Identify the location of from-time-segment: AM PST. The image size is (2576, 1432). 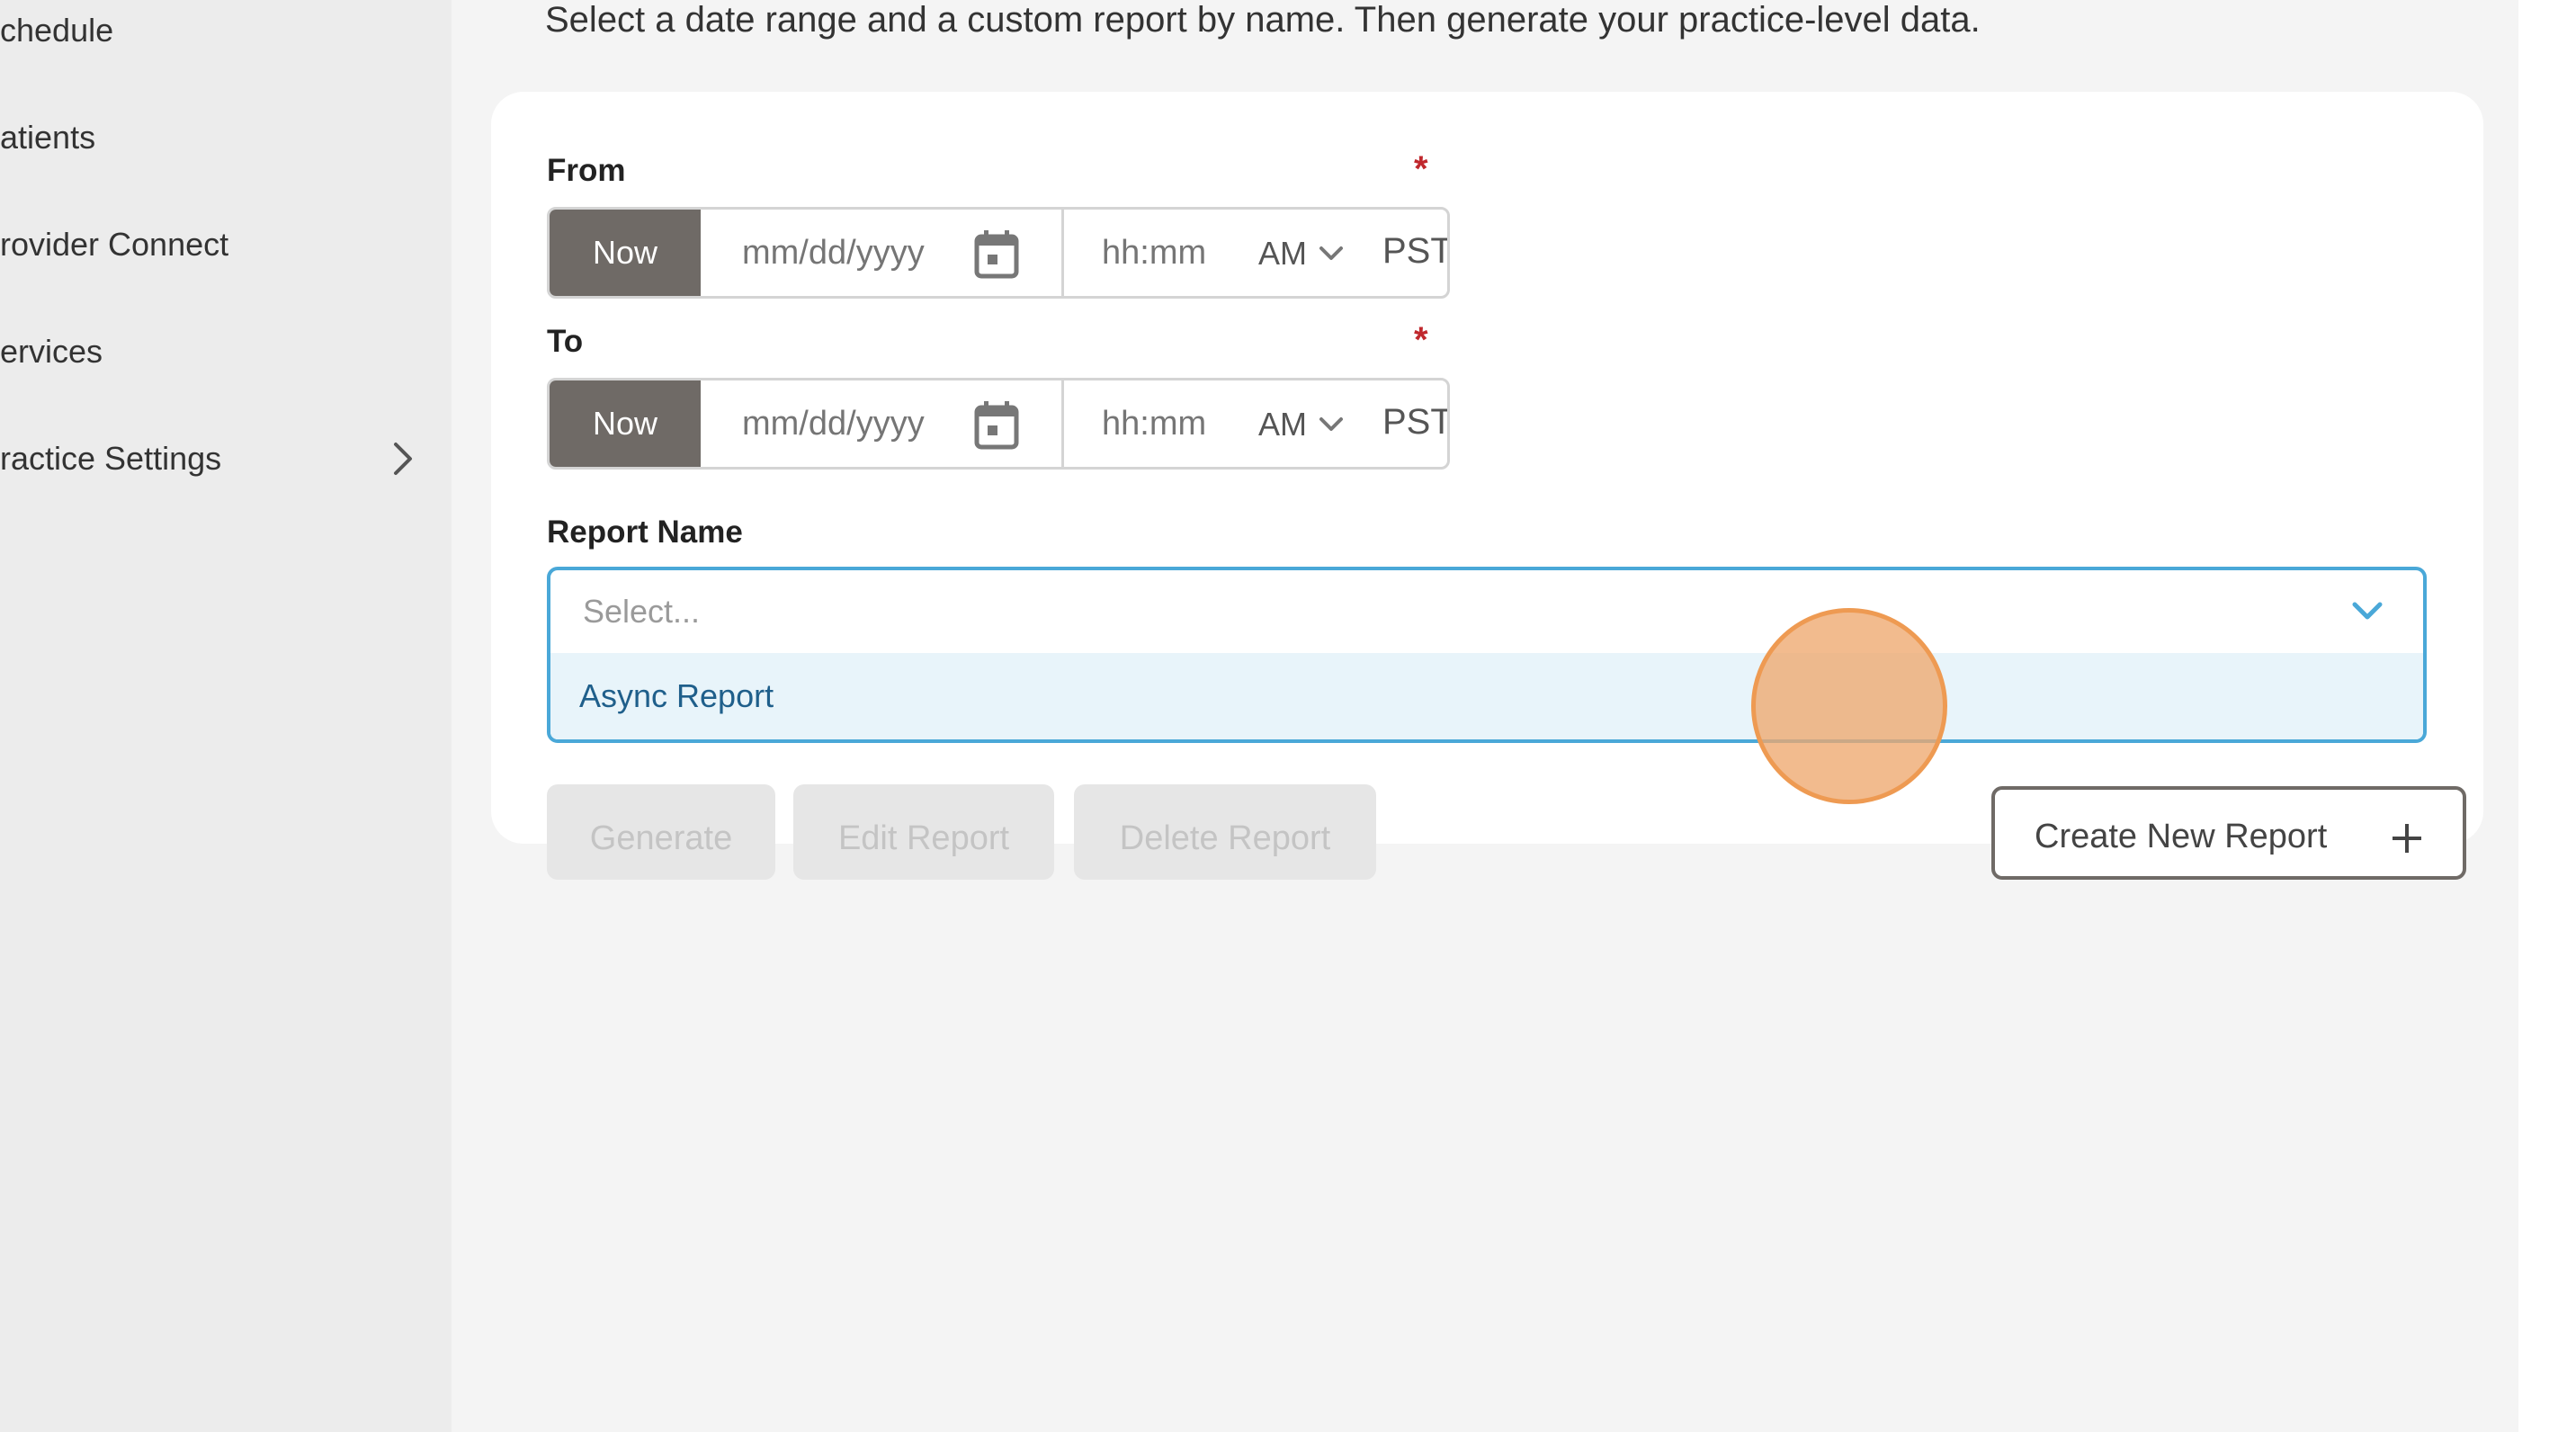
(1255, 253).